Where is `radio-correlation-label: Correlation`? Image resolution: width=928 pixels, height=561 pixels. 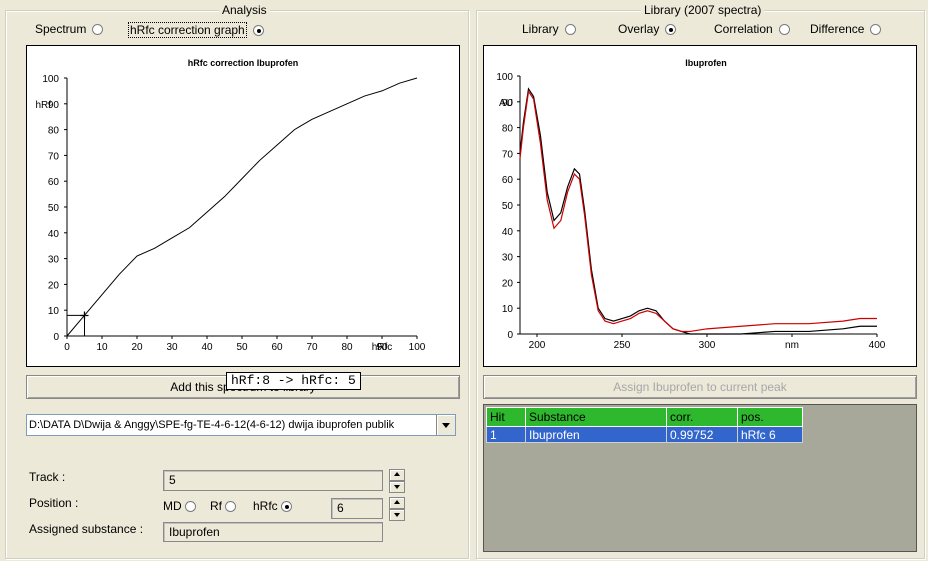 radio-correlation-label: Correlation is located at coordinates (743, 29).